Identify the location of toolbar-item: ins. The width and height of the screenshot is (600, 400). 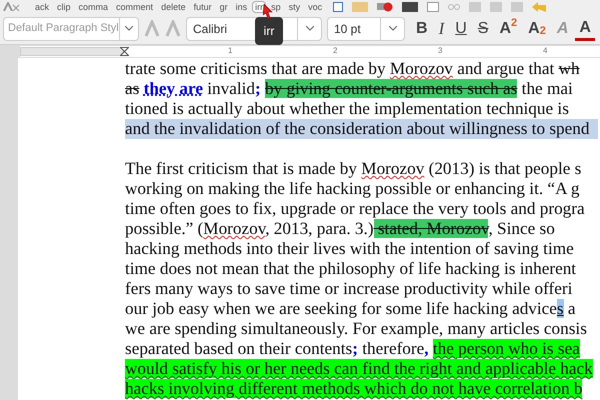
(241, 6).